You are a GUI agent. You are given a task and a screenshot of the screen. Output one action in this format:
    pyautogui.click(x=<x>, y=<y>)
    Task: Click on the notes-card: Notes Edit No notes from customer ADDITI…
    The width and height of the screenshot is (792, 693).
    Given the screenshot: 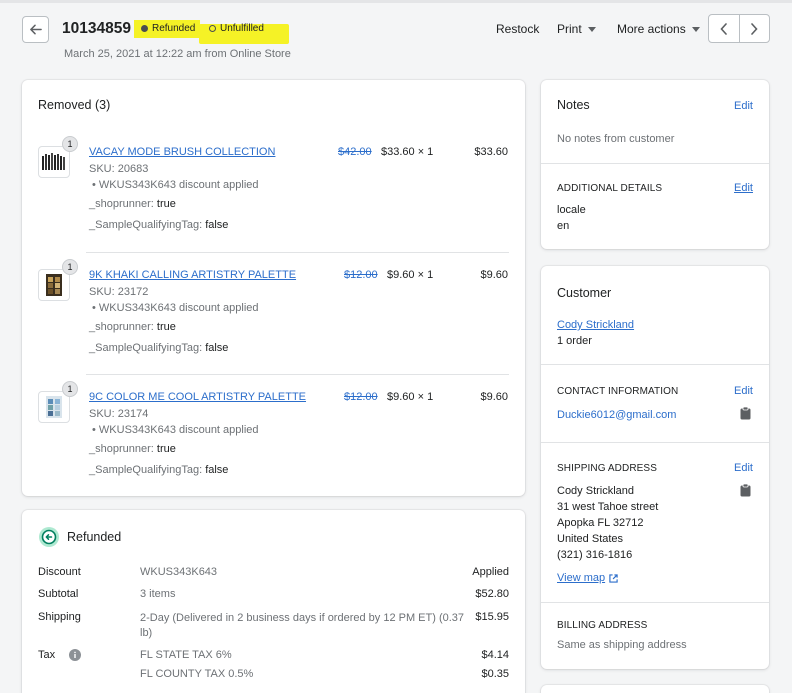 What is the action you would take?
    pyautogui.click(x=655, y=164)
    